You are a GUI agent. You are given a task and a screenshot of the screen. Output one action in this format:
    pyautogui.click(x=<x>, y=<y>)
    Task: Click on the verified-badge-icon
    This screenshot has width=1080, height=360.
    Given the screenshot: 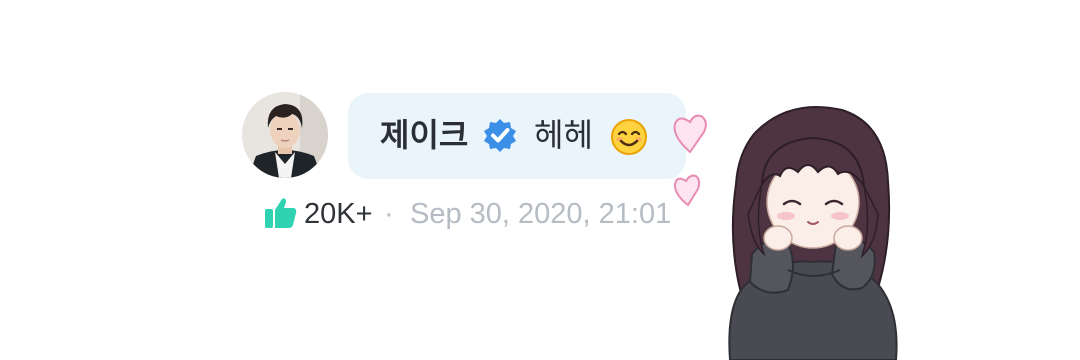 What is the action you would take?
    pyautogui.click(x=500, y=135)
    